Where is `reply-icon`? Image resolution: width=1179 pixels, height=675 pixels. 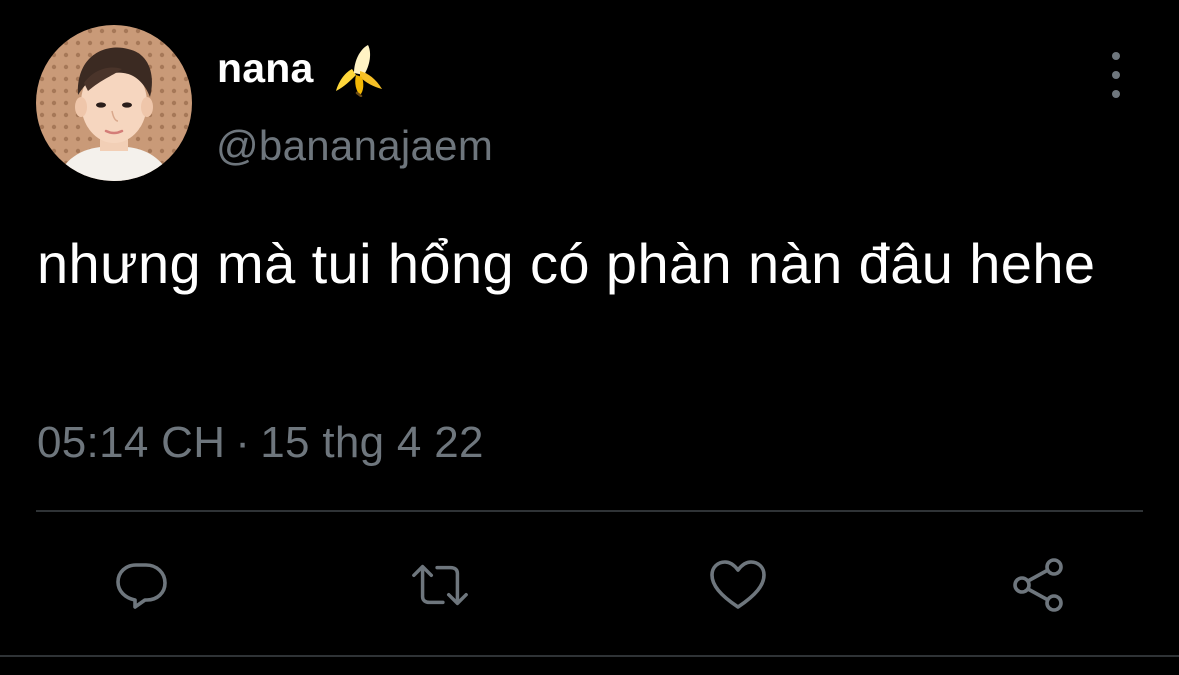 reply-icon is located at coordinates (141, 586).